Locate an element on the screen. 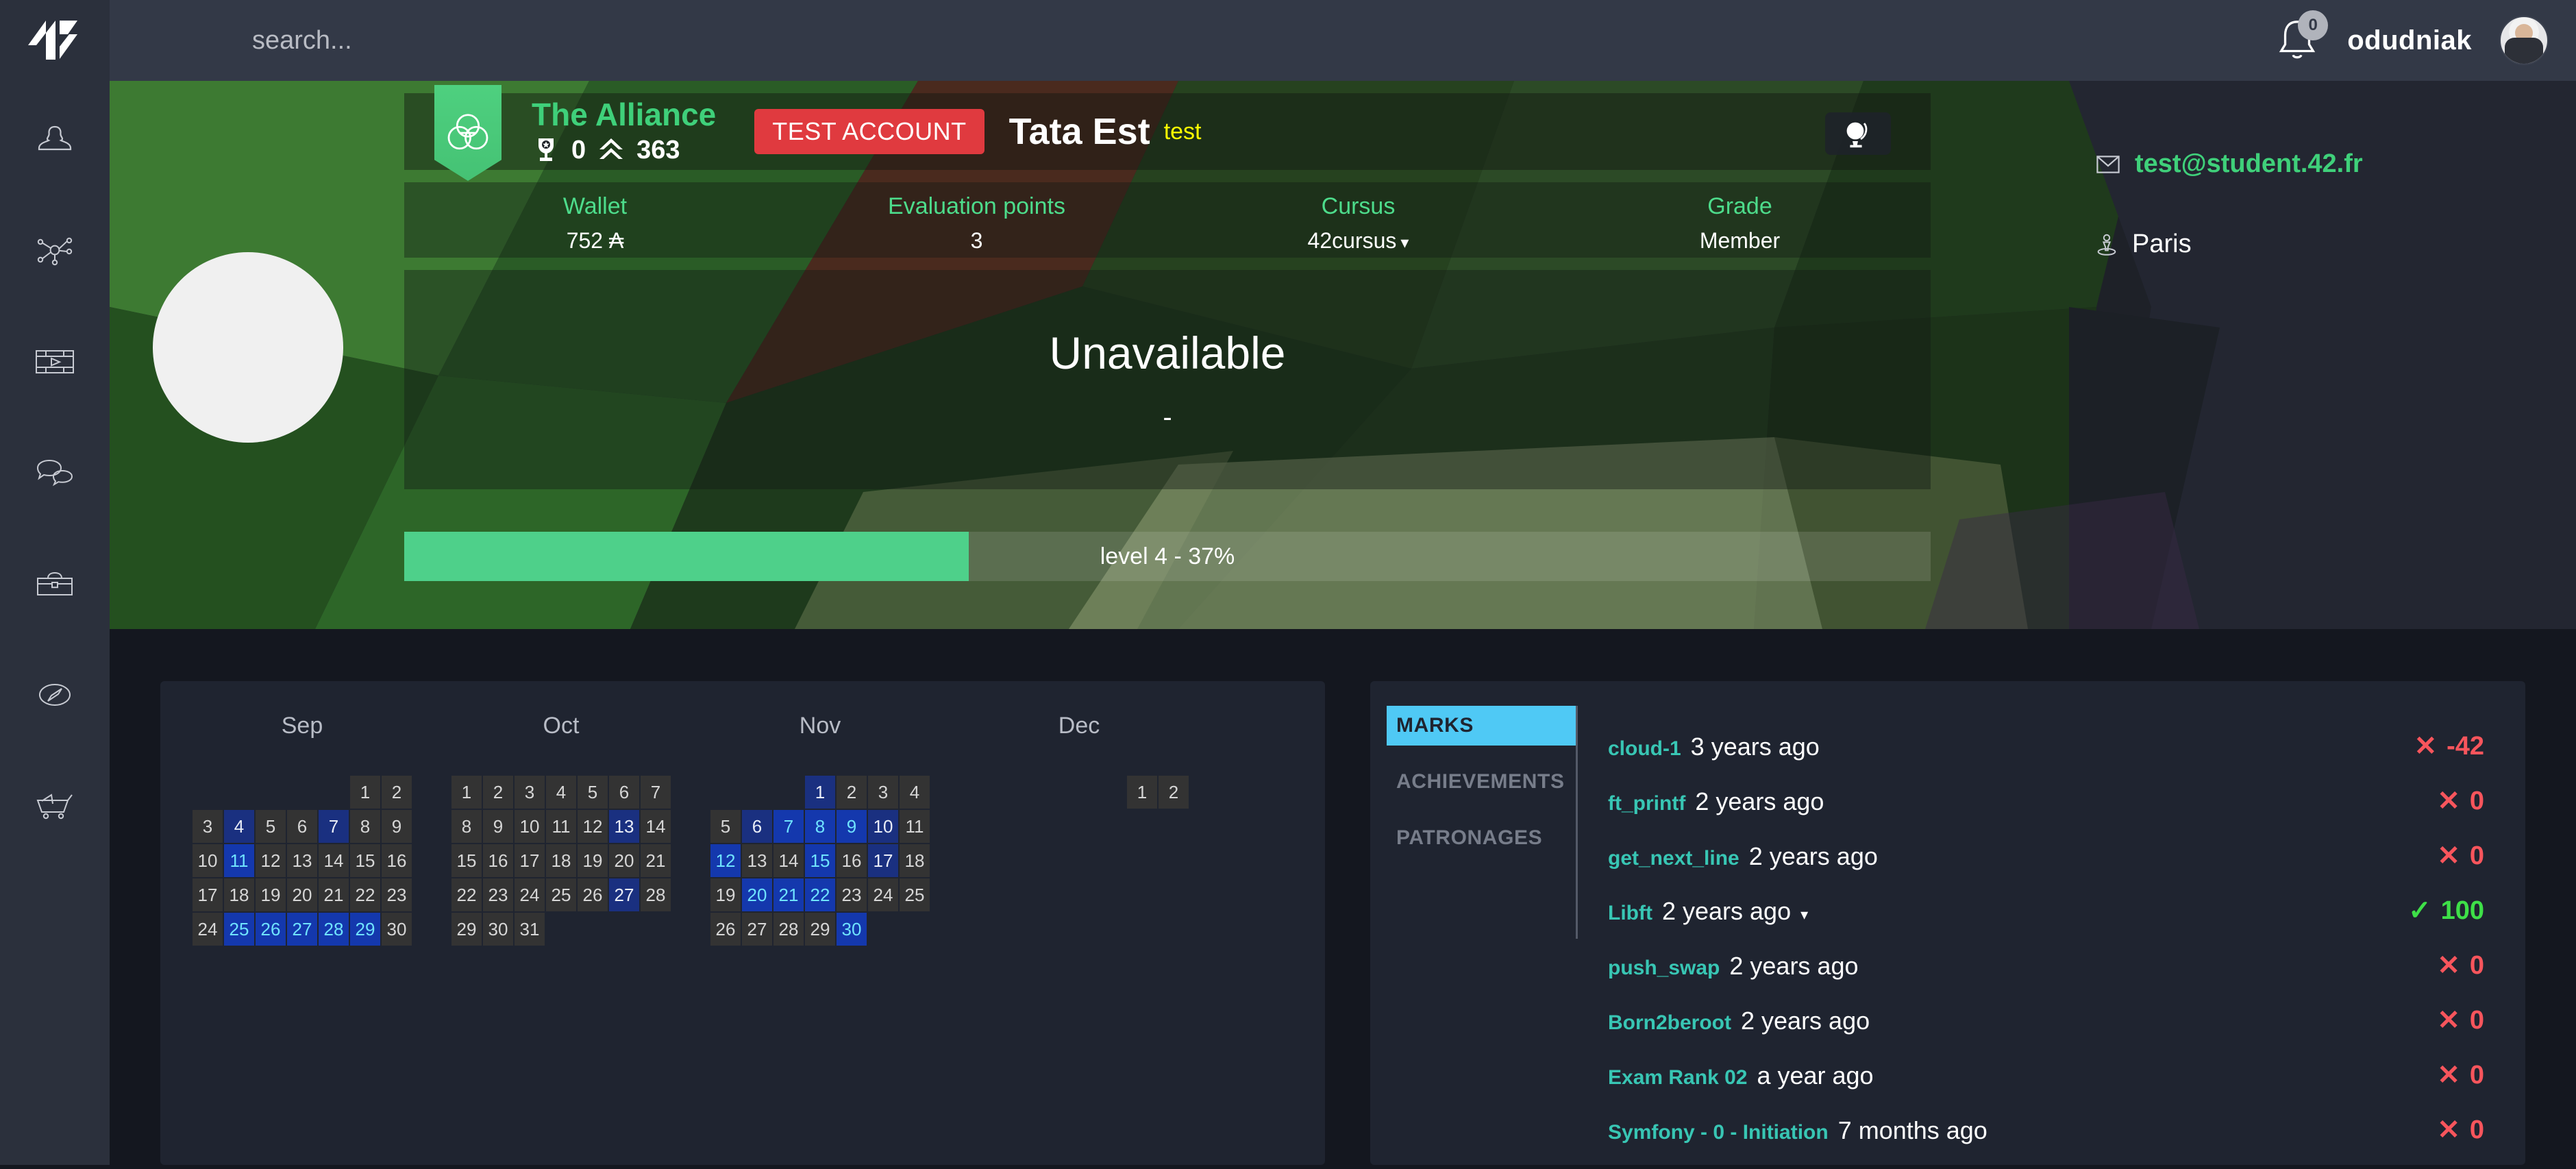  mark-project-name: Born2beroot is located at coordinates (1669, 1023).